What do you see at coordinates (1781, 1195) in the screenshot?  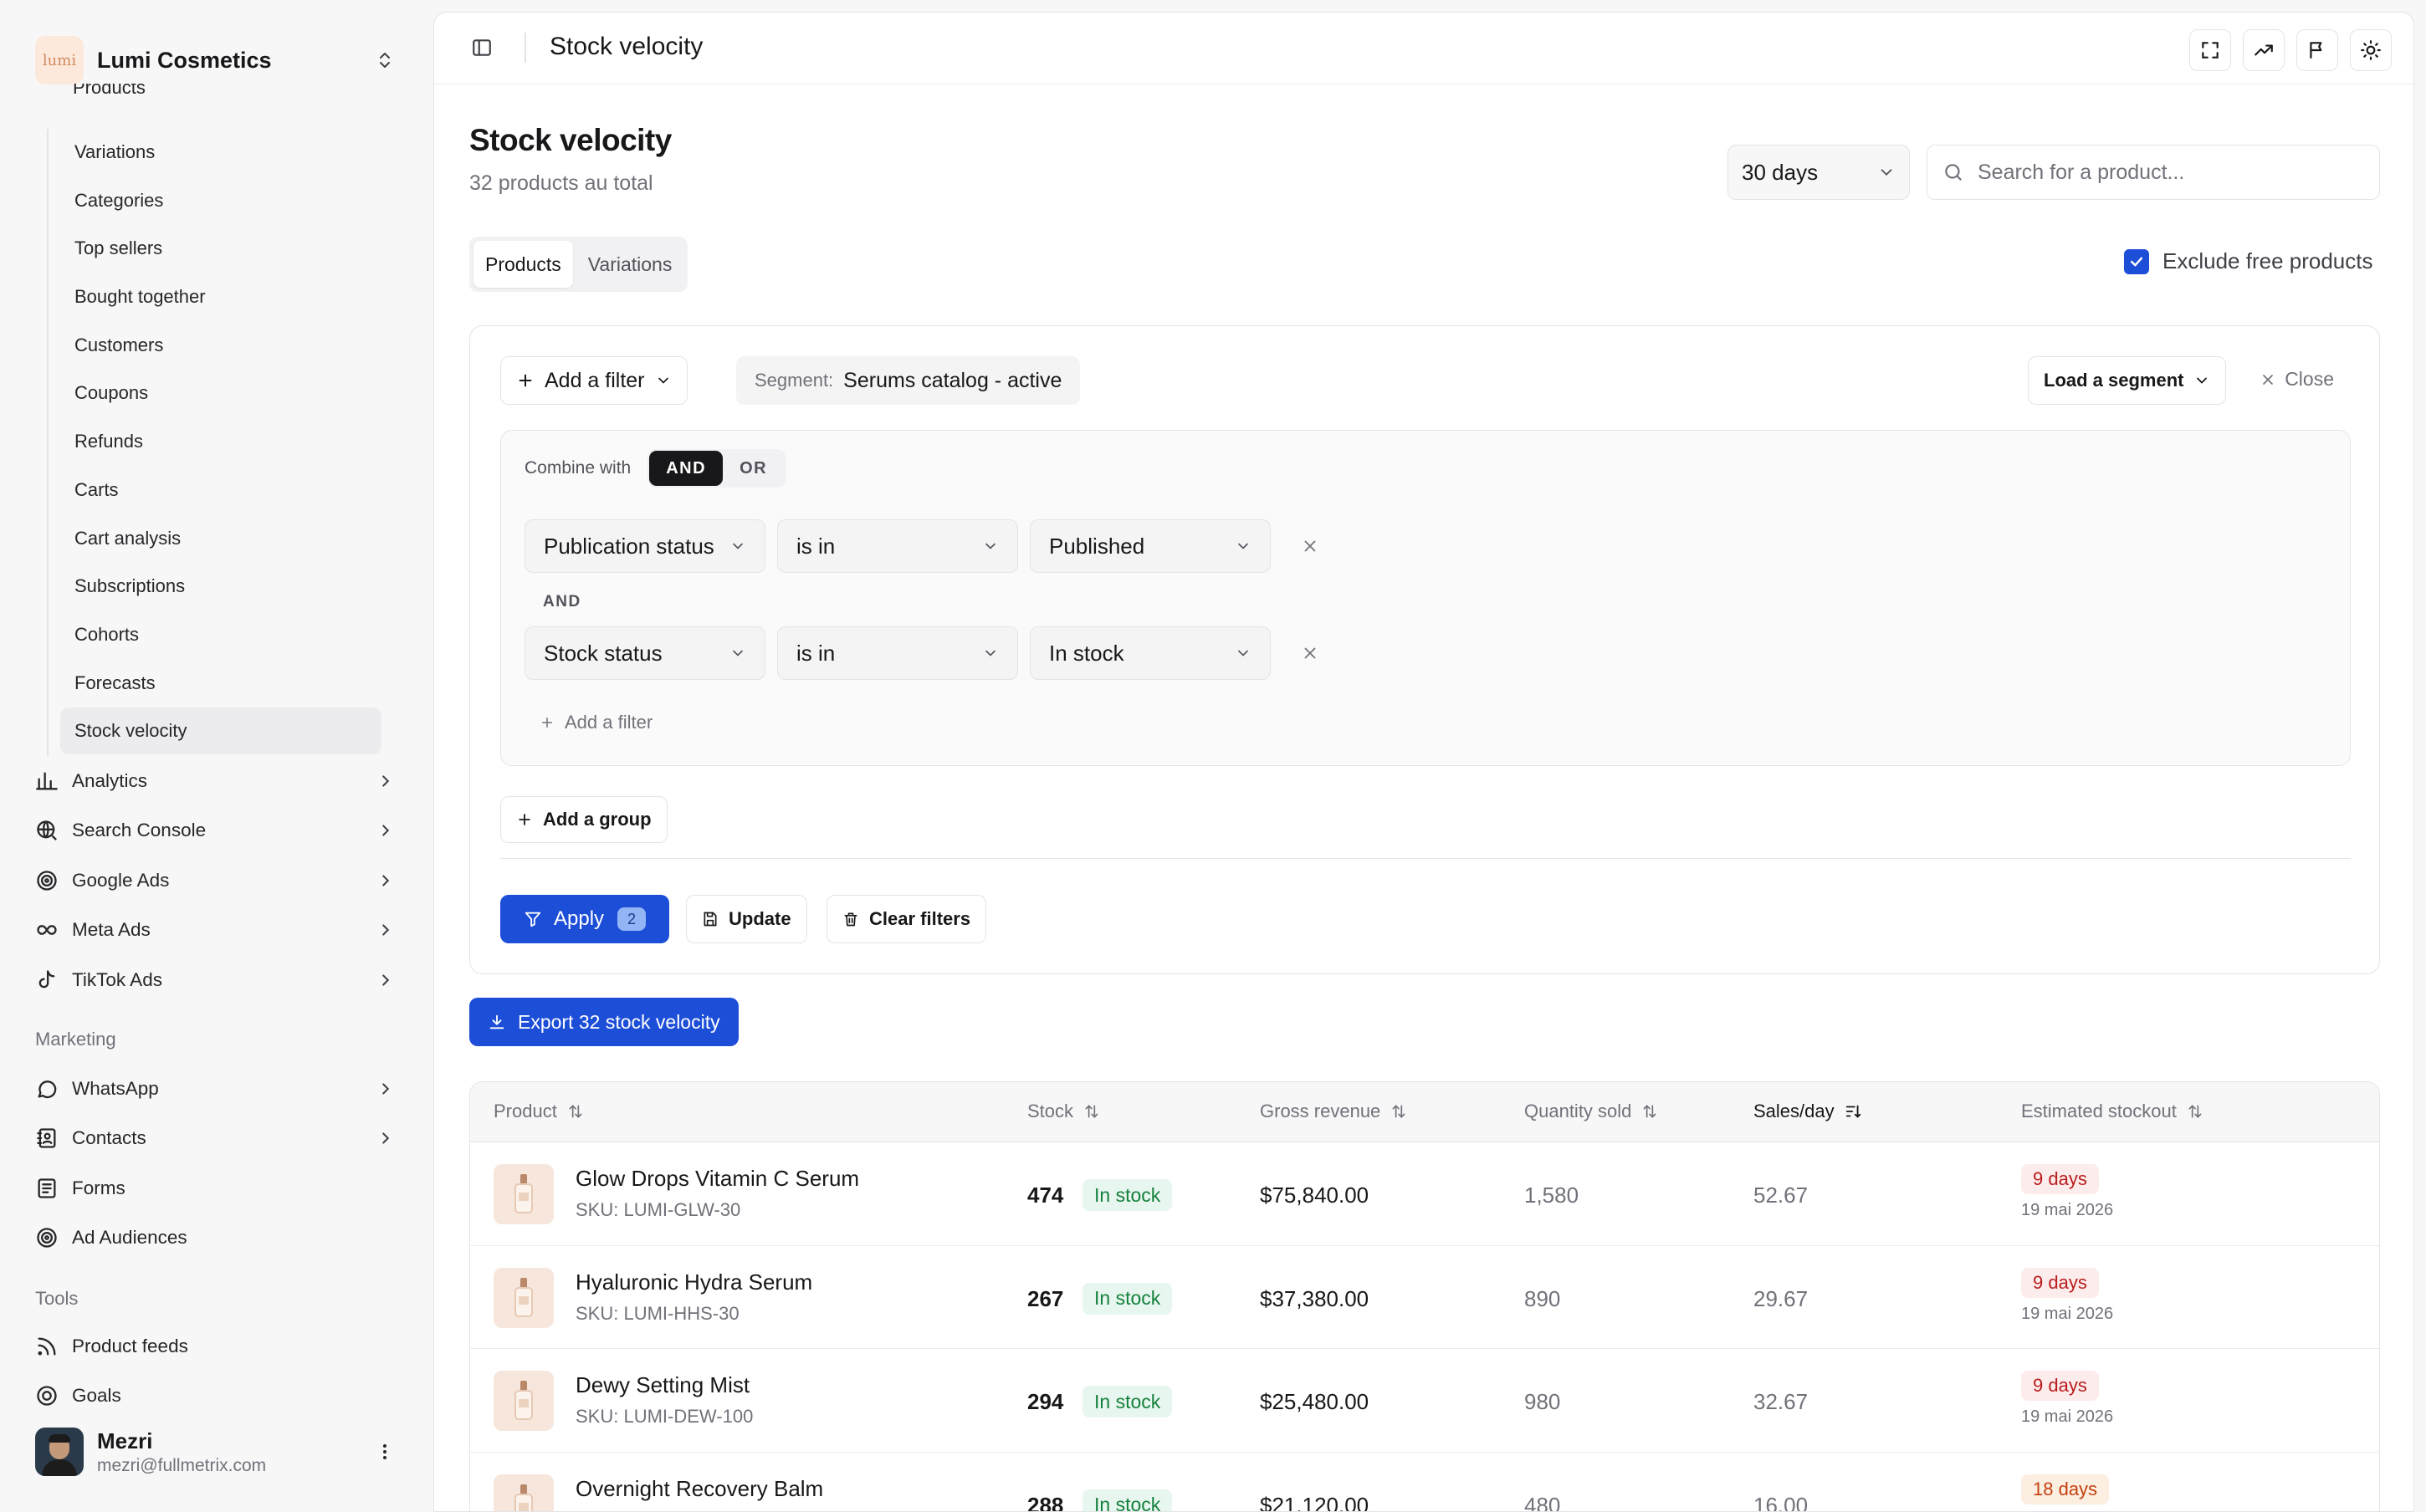 I see `sales-per-day: 52.67` at bounding box center [1781, 1195].